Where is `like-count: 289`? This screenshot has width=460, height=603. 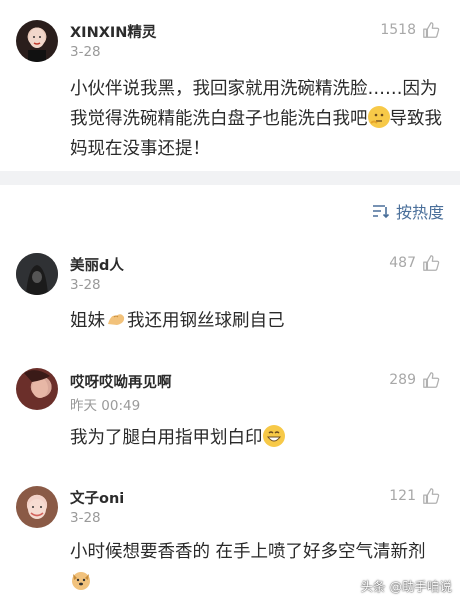 like-count: 289 is located at coordinates (402, 380).